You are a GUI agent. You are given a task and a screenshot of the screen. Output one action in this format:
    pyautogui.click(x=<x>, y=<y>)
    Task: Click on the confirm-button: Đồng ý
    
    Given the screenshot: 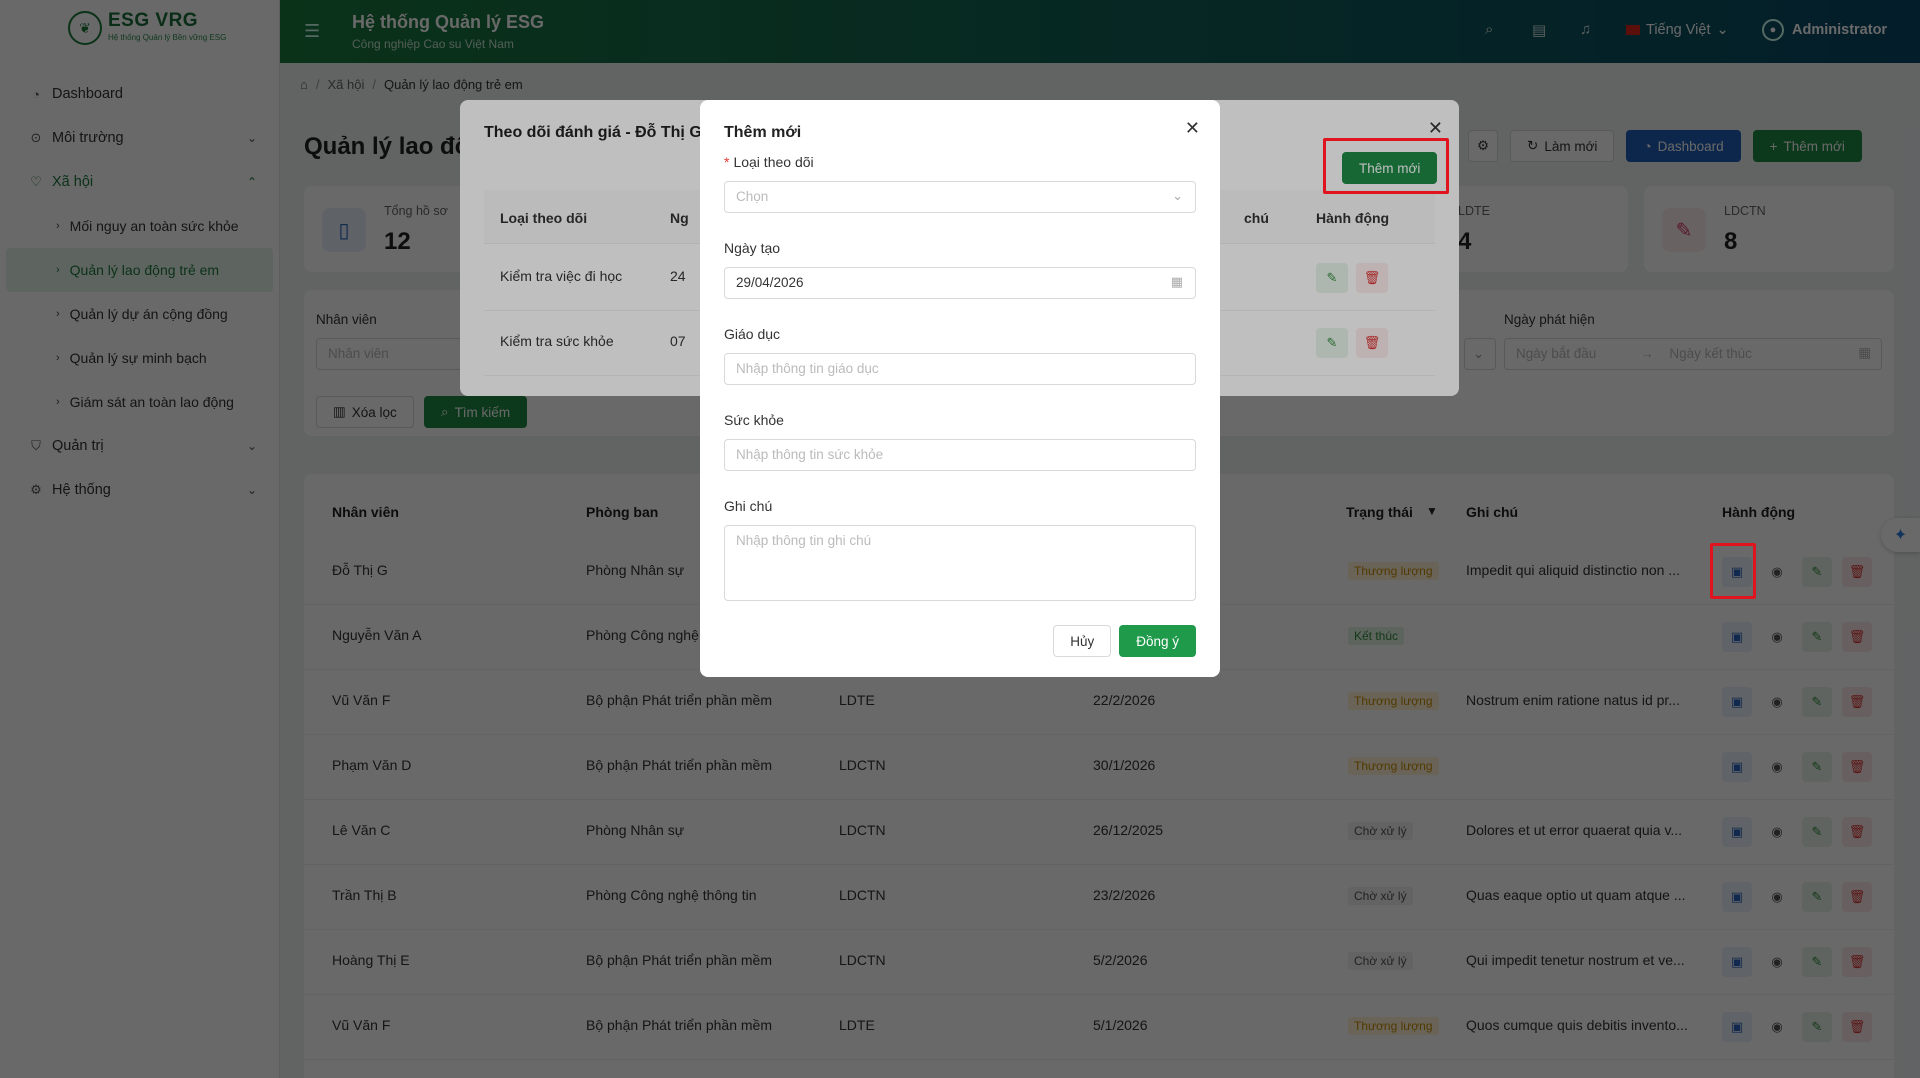 What is the action you would take?
    pyautogui.click(x=1157, y=641)
    